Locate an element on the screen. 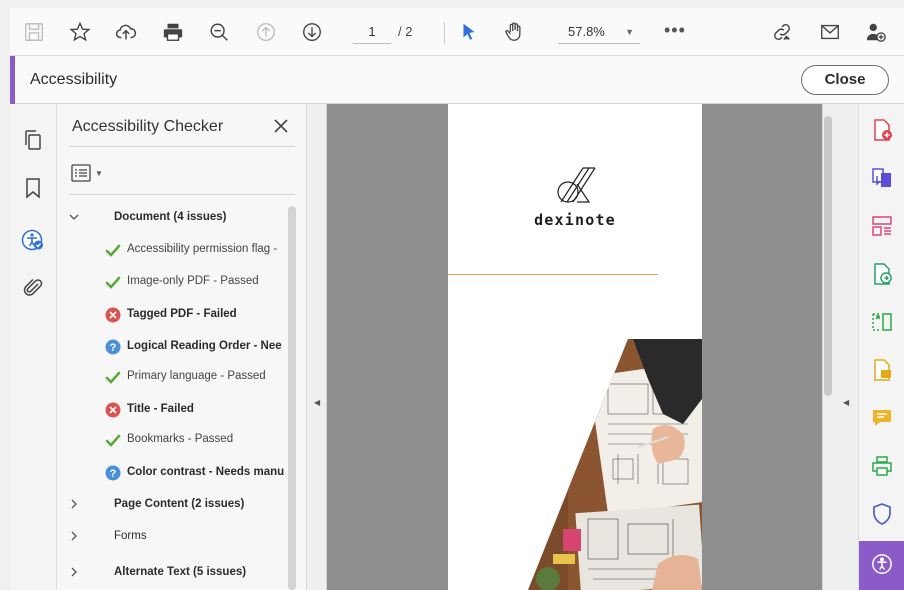  tree-item-label: Bookmarks - Passed is located at coordinates (180, 439).